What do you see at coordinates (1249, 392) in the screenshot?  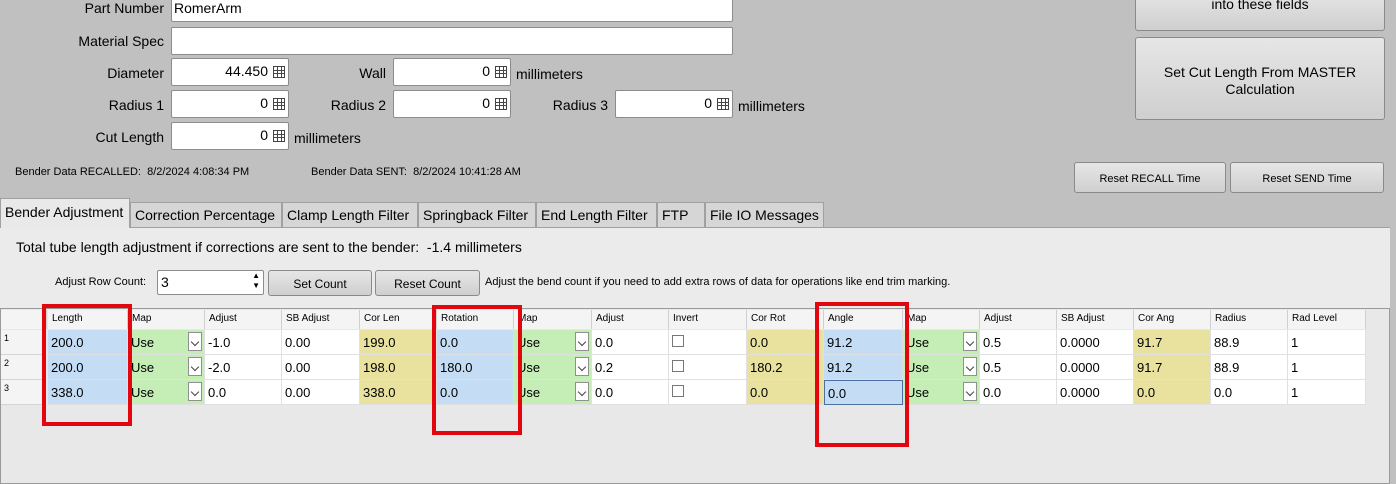 I see `grid-cell-radius: 0.0` at bounding box center [1249, 392].